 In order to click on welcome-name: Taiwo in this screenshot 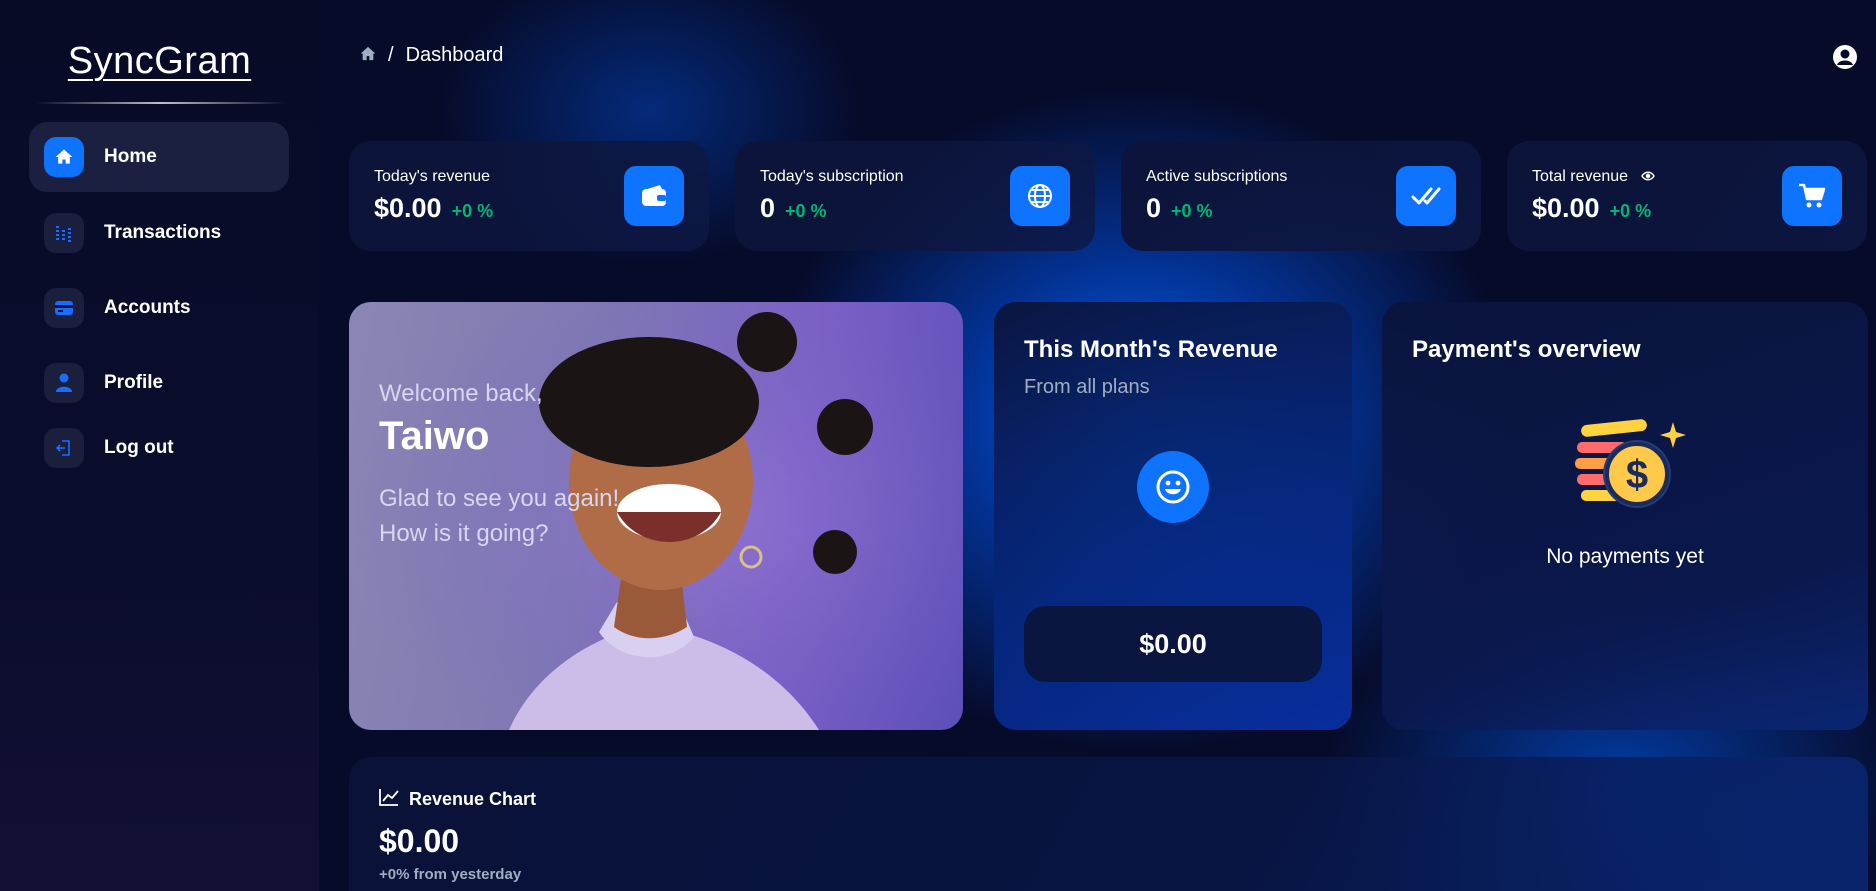, I will do `click(434, 436)`.